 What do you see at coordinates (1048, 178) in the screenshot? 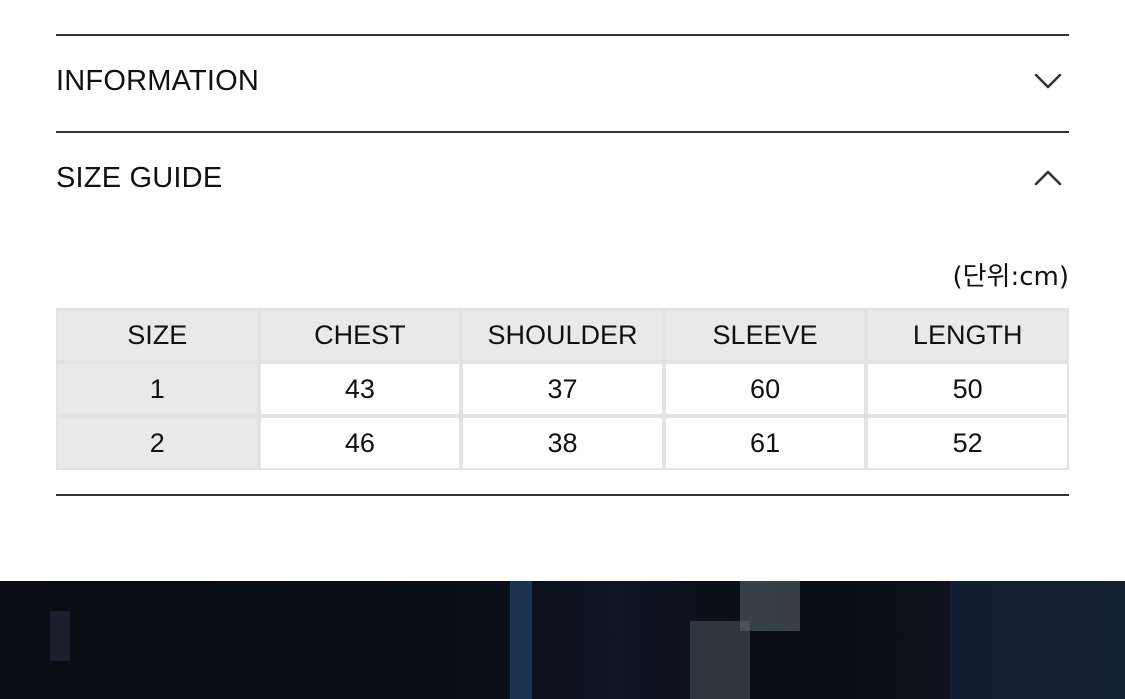
I see `chevron-up-icon` at bounding box center [1048, 178].